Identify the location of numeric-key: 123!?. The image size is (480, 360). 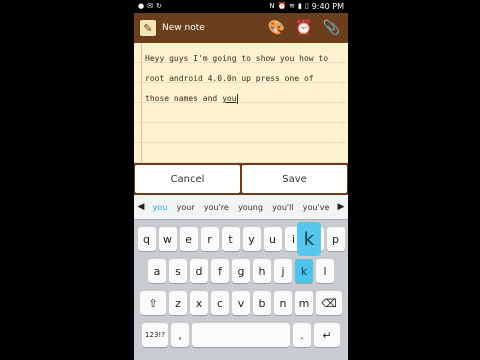
(155, 335).